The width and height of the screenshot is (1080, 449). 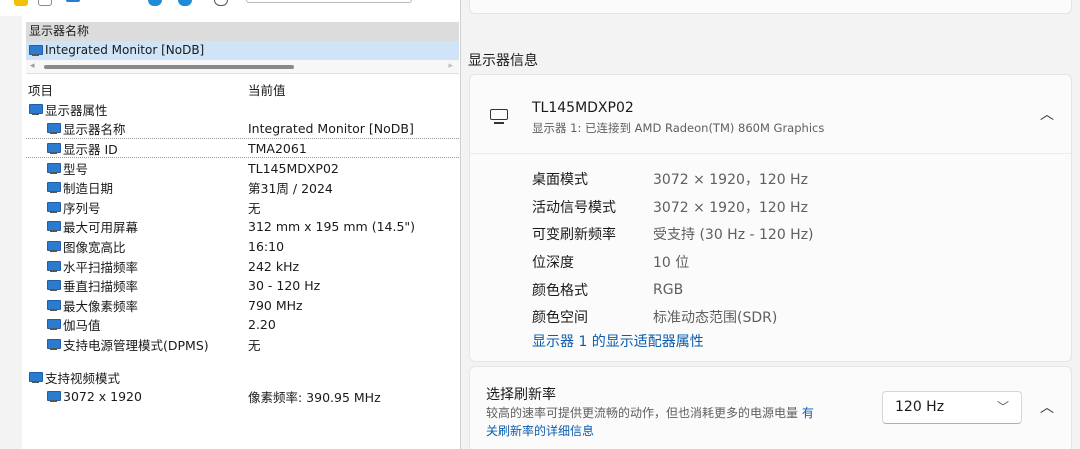 What do you see at coordinates (242, 247) in the screenshot?
I see `table-row: 图像宽高比 16:10` at bounding box center [242, 247].